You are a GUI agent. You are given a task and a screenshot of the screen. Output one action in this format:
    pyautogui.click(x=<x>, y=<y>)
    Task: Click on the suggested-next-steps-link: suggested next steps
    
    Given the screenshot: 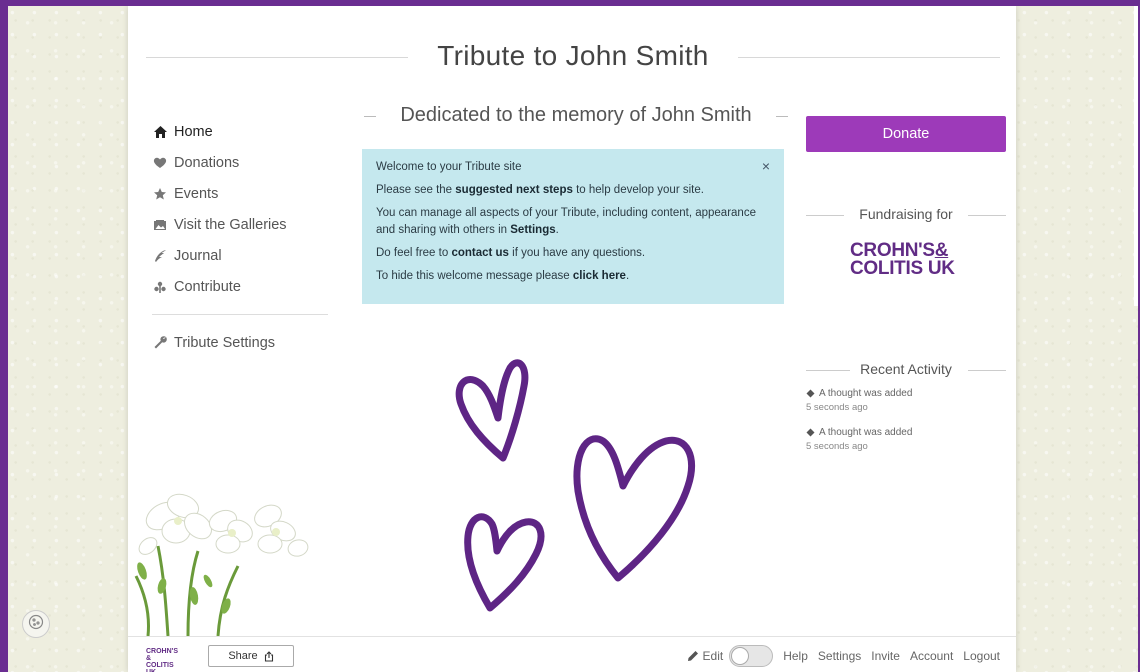 What is the action you would take?
    pyautogui.click(x=514, y=190)
    